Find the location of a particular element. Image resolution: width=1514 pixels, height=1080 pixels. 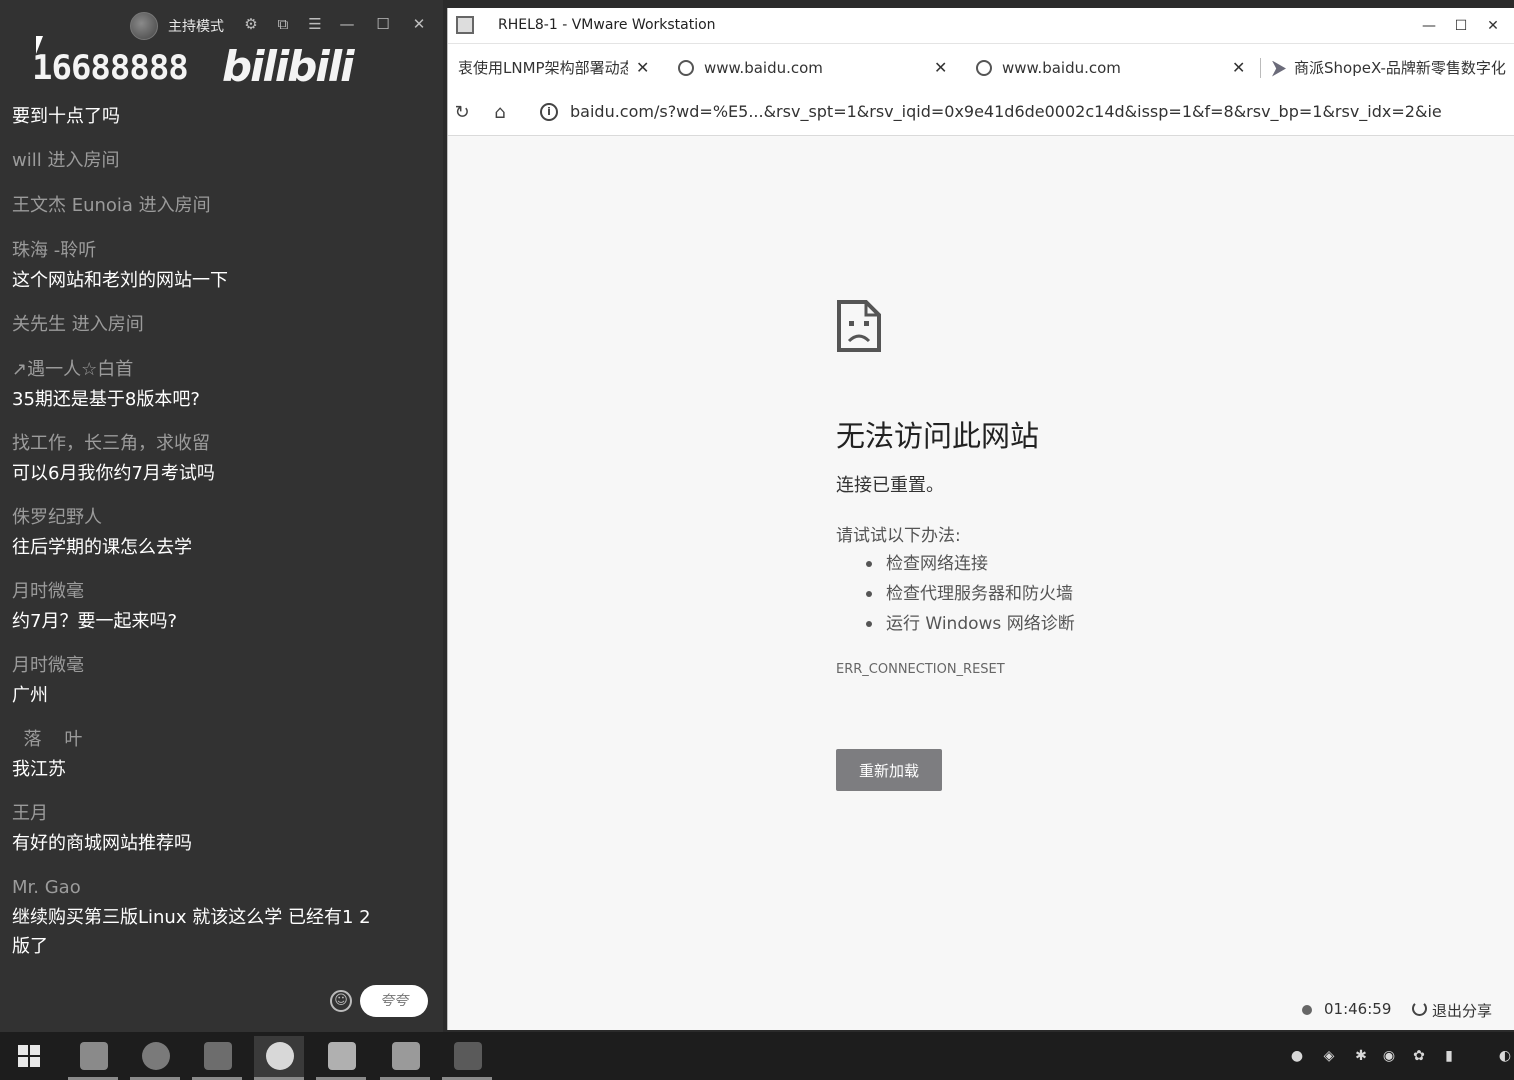

suggestion-item: 检查网络连接 is located at coordinates (970, 564).